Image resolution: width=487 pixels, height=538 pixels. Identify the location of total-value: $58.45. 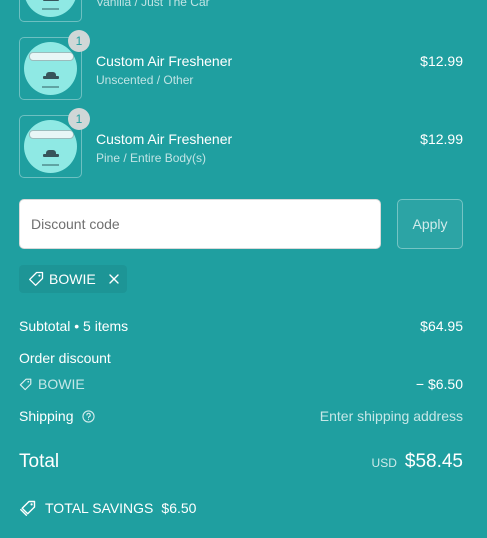
(433, 461).